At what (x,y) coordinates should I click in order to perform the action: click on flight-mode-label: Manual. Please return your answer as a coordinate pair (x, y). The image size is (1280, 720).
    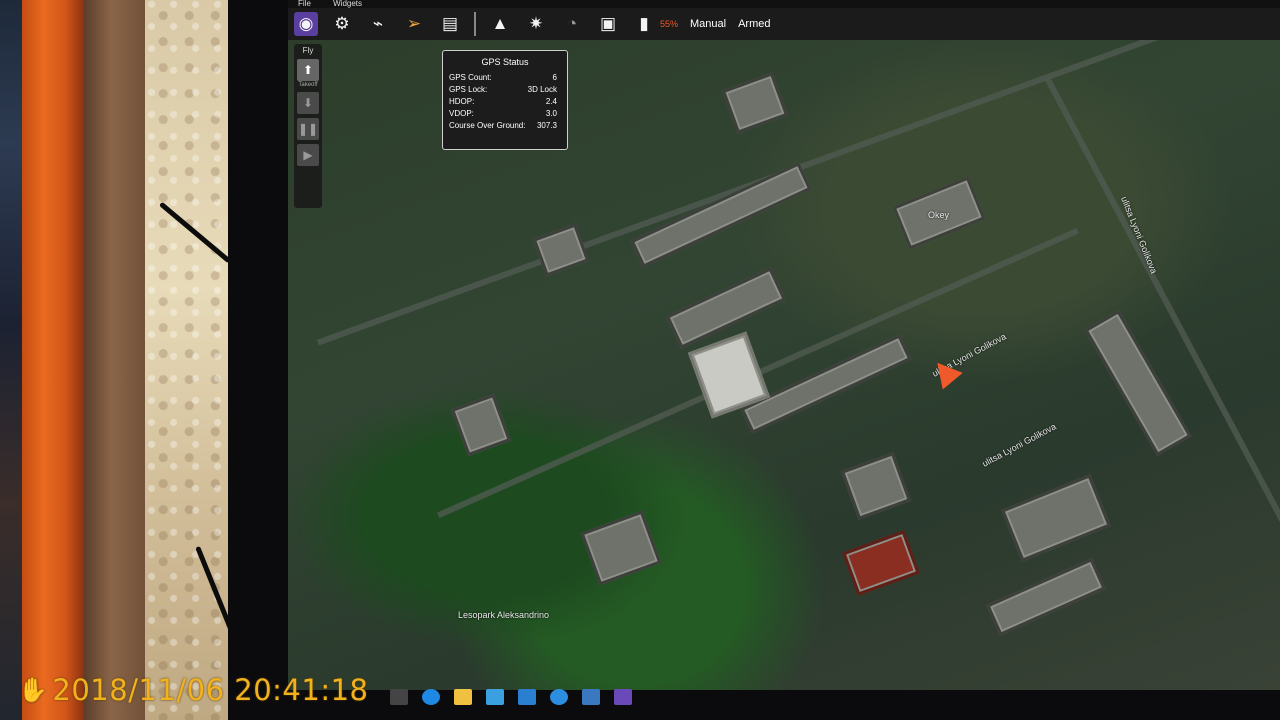
    Looking at the image, I should click on (708, 24).